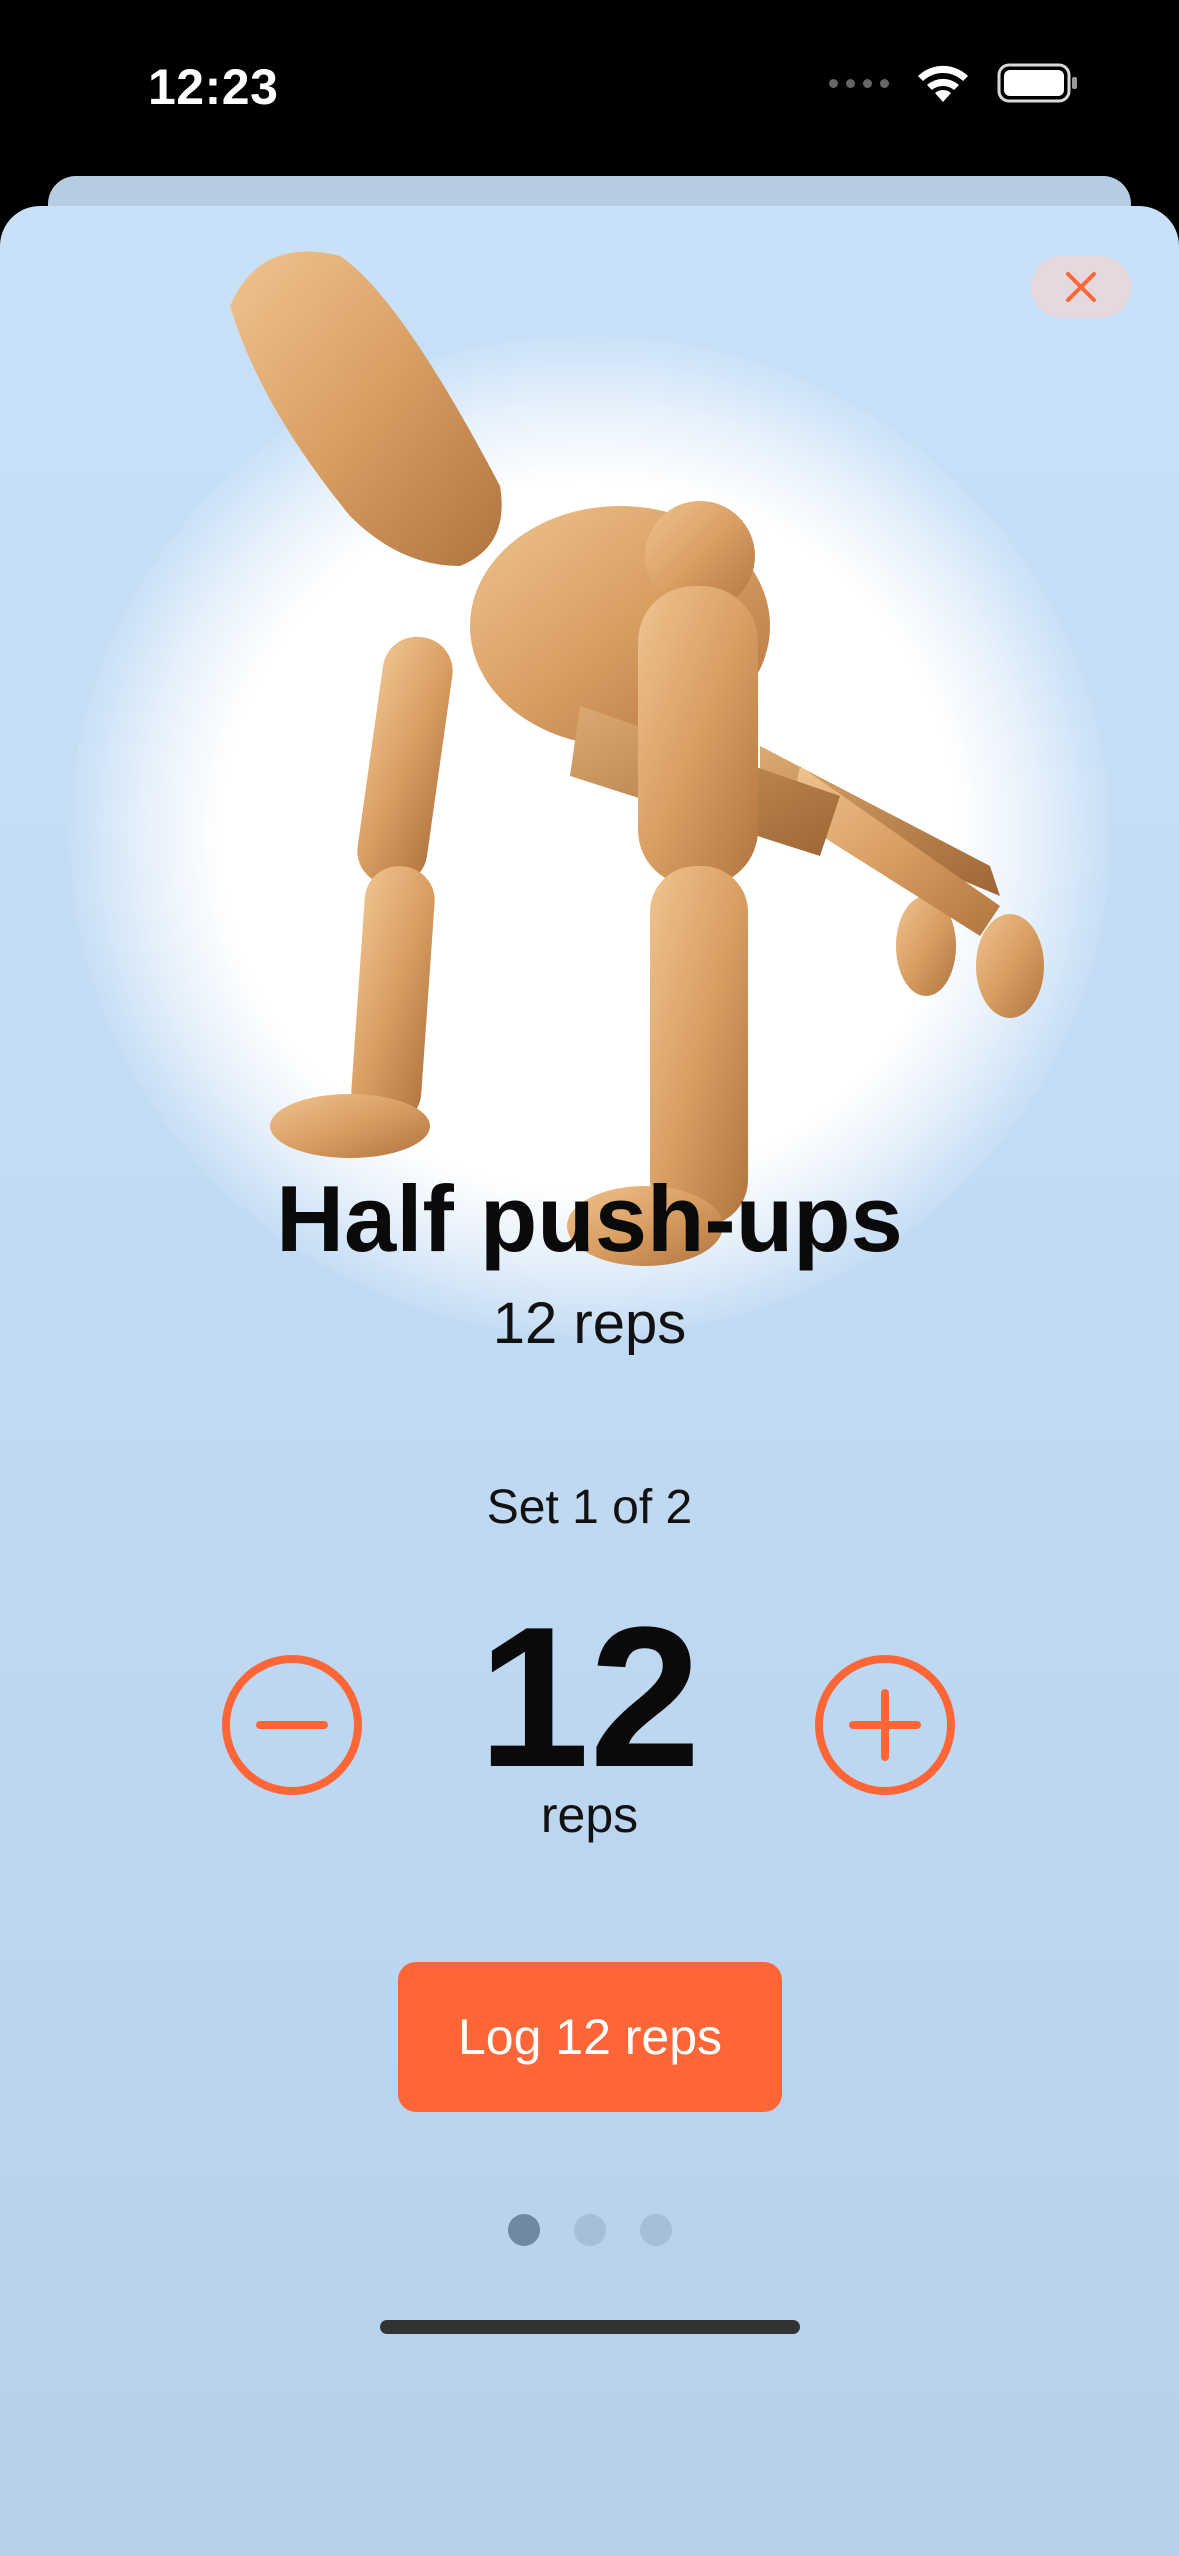 Image resolution: width=1179 pixels, height=2556 pixels. I want to click on plus-circle-icon, so click(885, 1725).